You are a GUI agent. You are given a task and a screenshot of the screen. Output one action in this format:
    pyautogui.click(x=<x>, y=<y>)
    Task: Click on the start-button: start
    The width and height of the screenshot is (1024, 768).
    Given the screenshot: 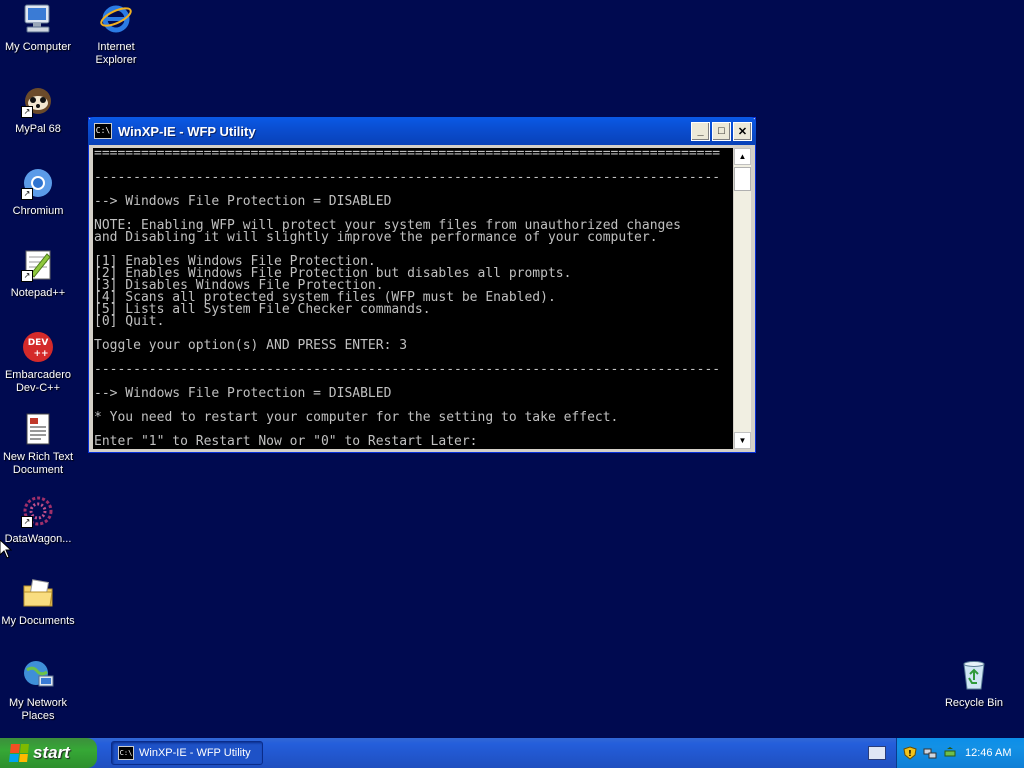 What is the action you would take?
    pyautogui.click(x=48, y=753)
    